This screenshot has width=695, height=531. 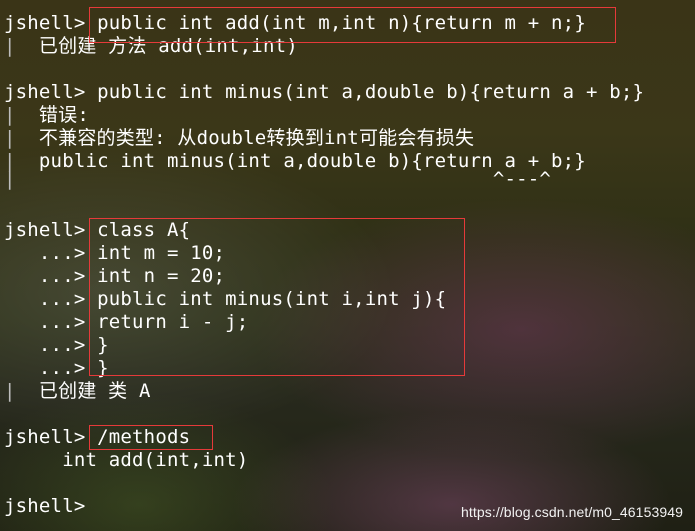 I want to click on terminal-line: | 不兼容的类型: 从double转换到int可能会有损失, so click(x=239, y=138).